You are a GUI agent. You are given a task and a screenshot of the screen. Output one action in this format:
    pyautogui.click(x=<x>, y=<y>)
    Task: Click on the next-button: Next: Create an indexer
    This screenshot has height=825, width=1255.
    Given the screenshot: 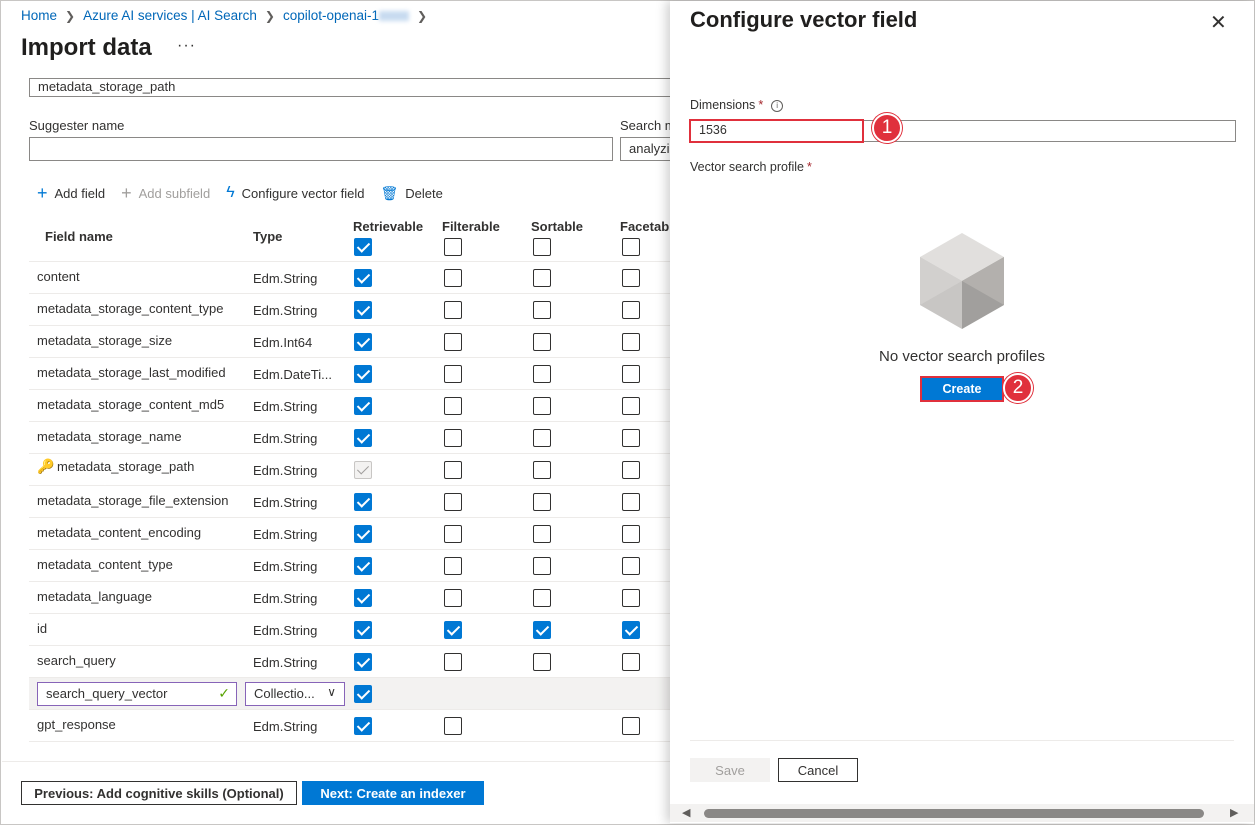 What is the action you would take?
    pyautogui.click(x=393, y=793)
    